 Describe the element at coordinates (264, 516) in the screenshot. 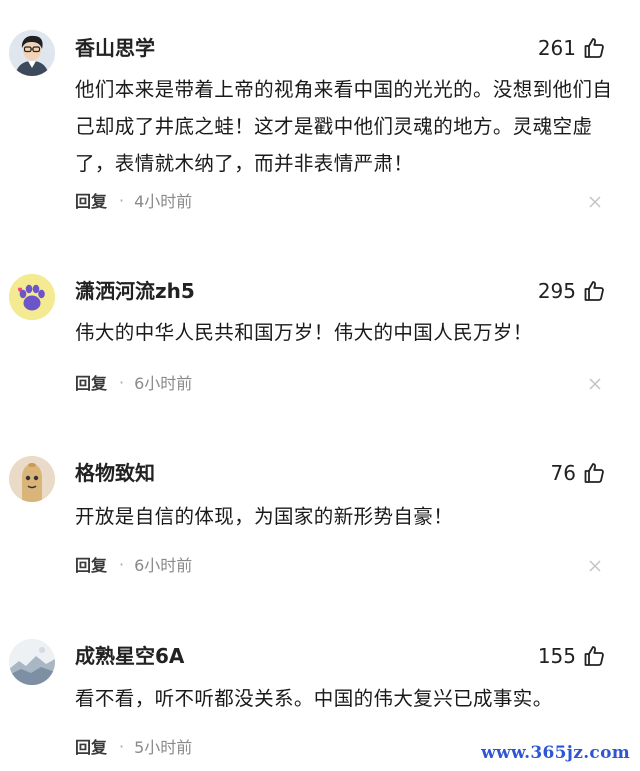

I see `comment-text: 开放是自信的体现，为国家的新形势自豪！` at that location.